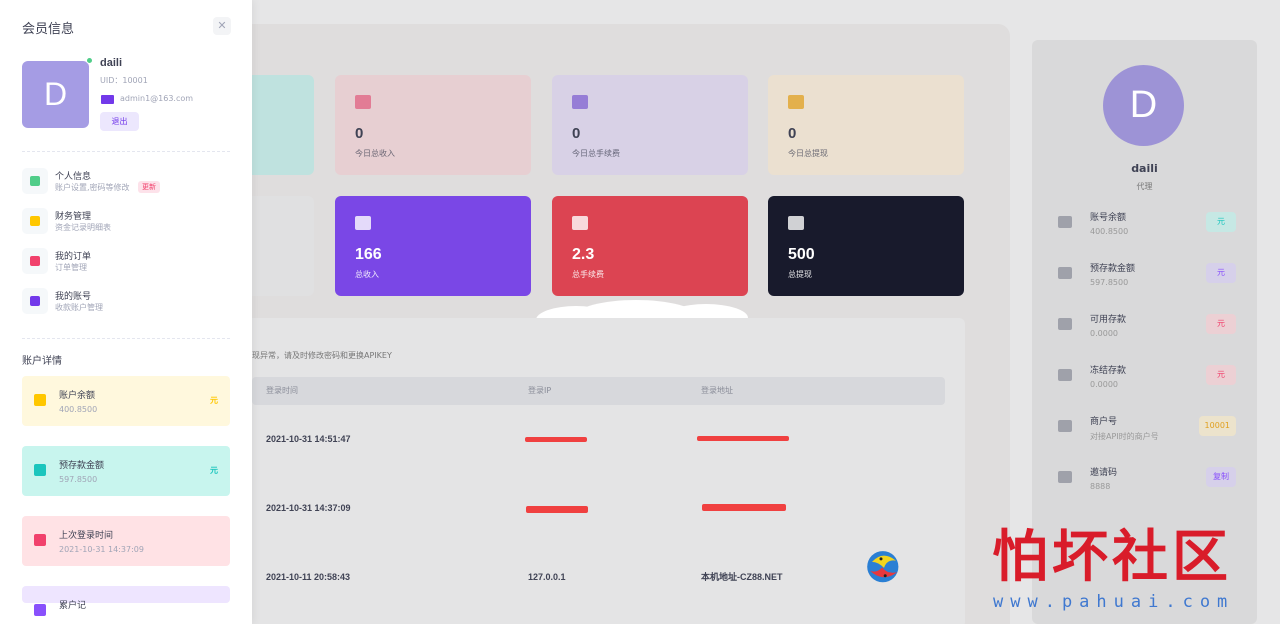 This screenshot has height=624, width=1280. Describe the element at coordinates (598, 439) in the screenshot. I see `table-row: 2021-10-31 14:51:47` at that location.